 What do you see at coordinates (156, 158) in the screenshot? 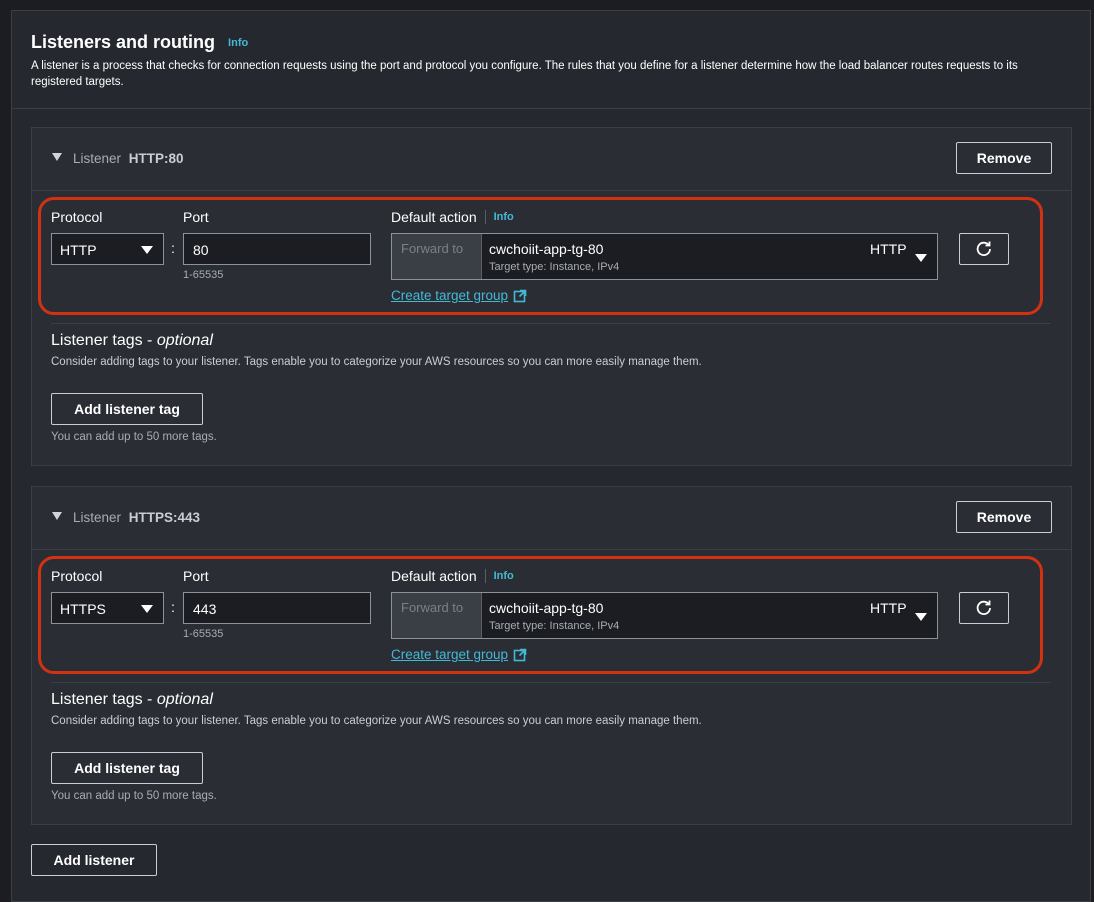
I see `listener-name: HTTP:80` at bounding box center [156, 158].